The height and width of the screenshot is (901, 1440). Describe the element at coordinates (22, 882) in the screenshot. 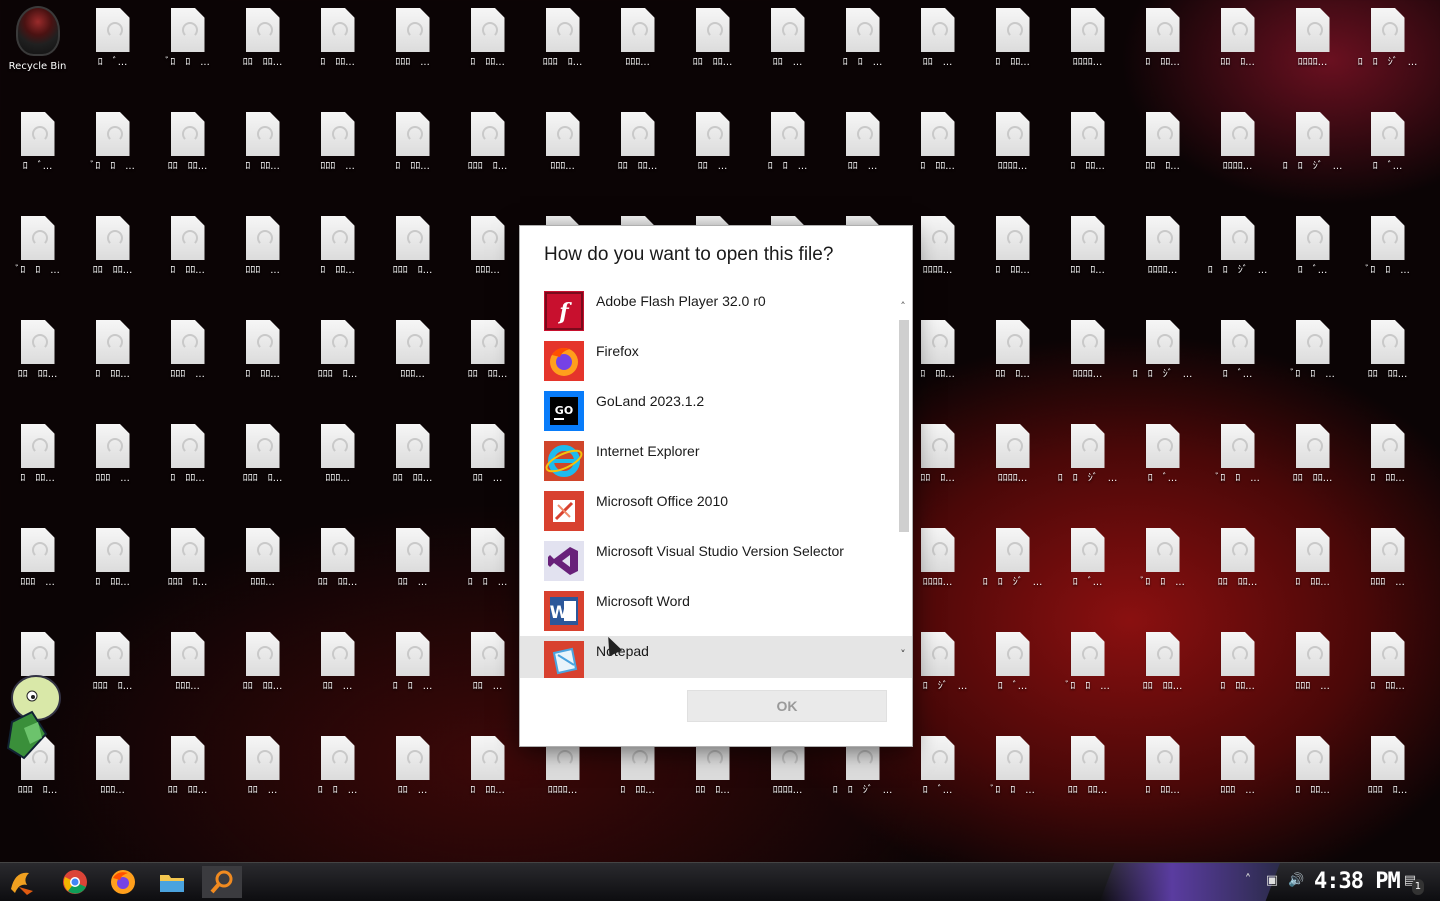

I see `start-button` at that location.